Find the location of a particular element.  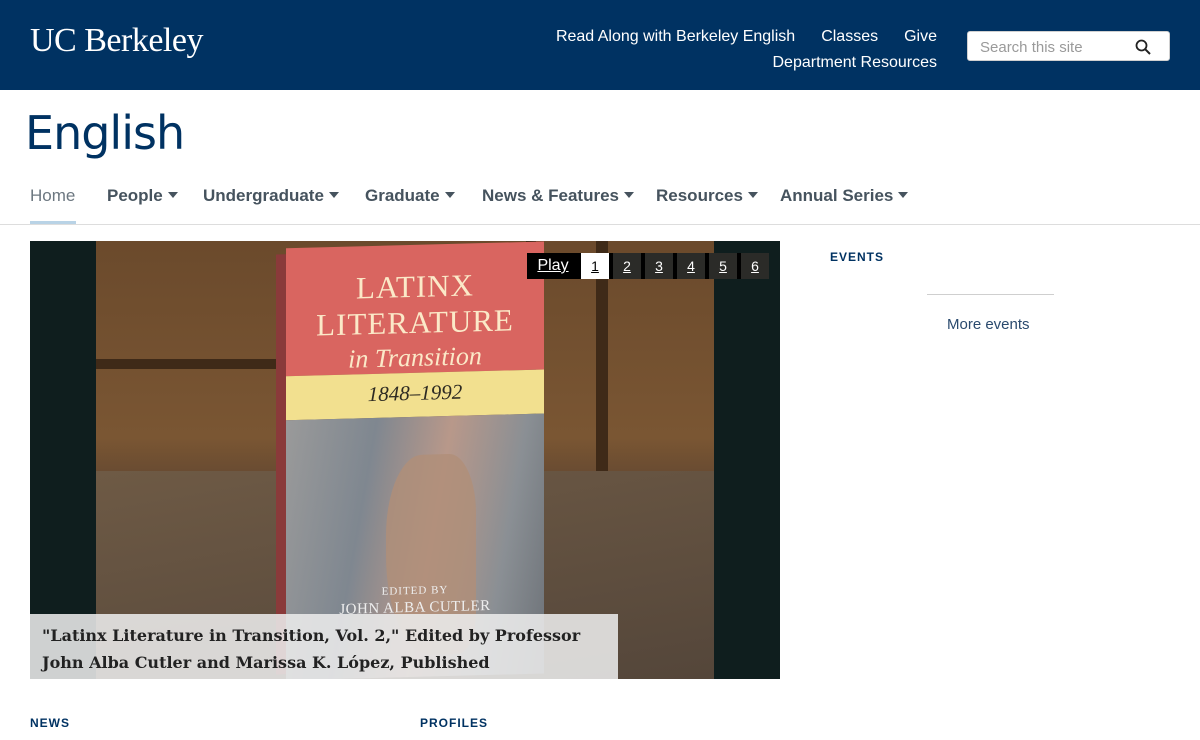

nav-label: Graduate is located at coordinates (402, 195).